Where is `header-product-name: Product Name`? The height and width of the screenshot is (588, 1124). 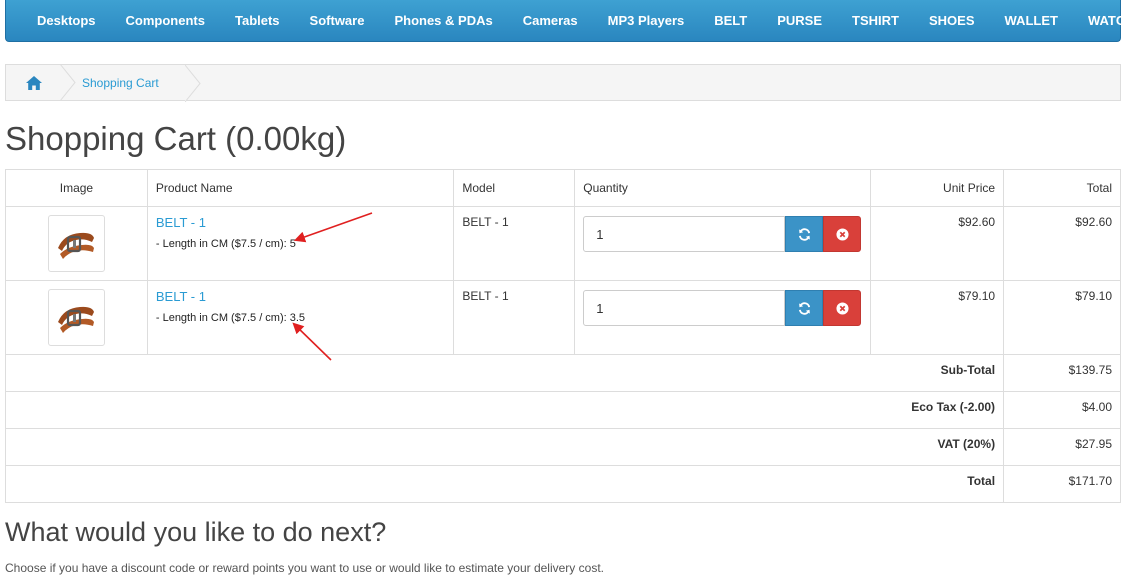 header-product-name: Product Name is located at coordinates (300, 188).